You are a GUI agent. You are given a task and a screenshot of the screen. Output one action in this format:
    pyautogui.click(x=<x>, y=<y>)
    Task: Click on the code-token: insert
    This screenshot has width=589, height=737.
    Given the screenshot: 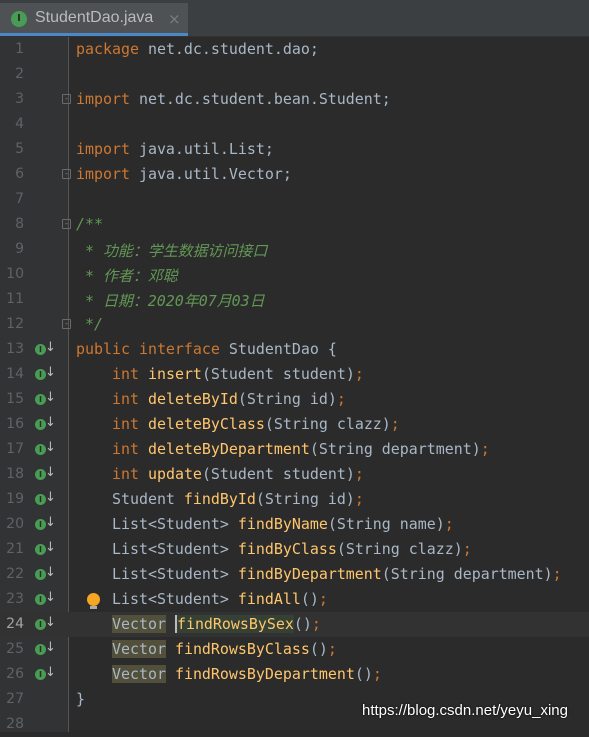 What is the action you would take?
    pyautogui.click(x=174, y=374)
    